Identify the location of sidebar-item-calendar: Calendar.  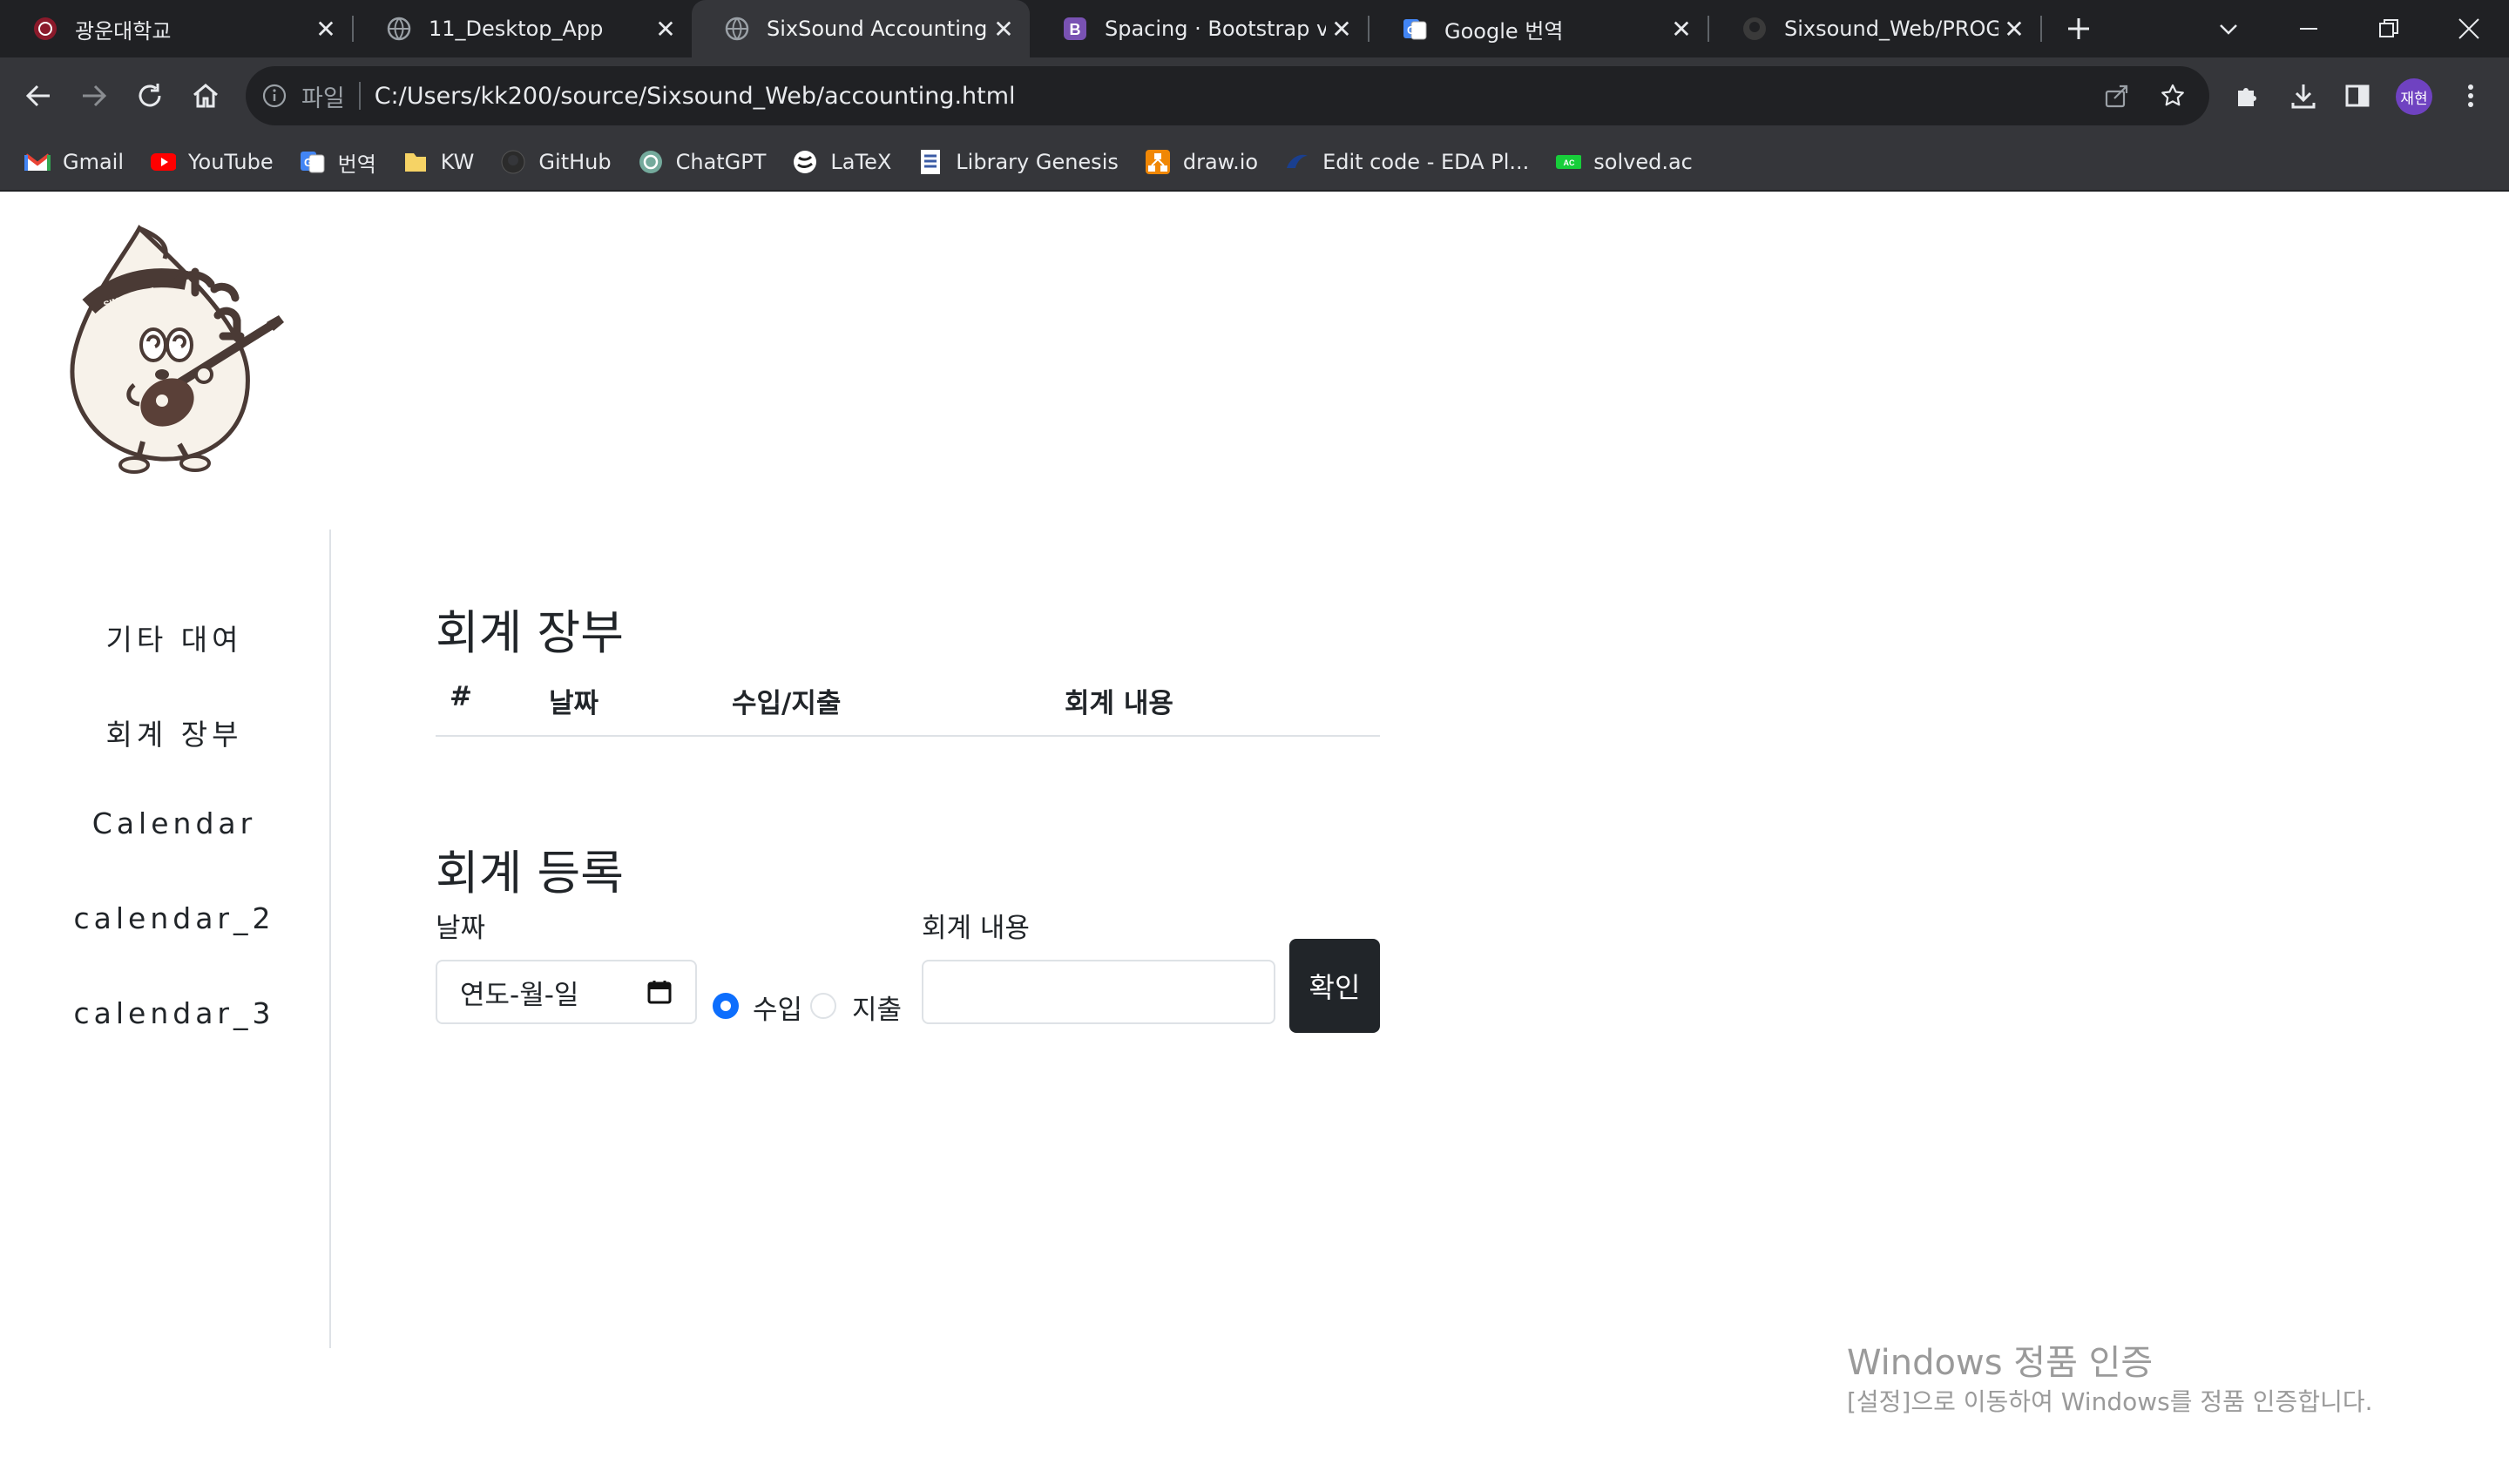
(174, 823).